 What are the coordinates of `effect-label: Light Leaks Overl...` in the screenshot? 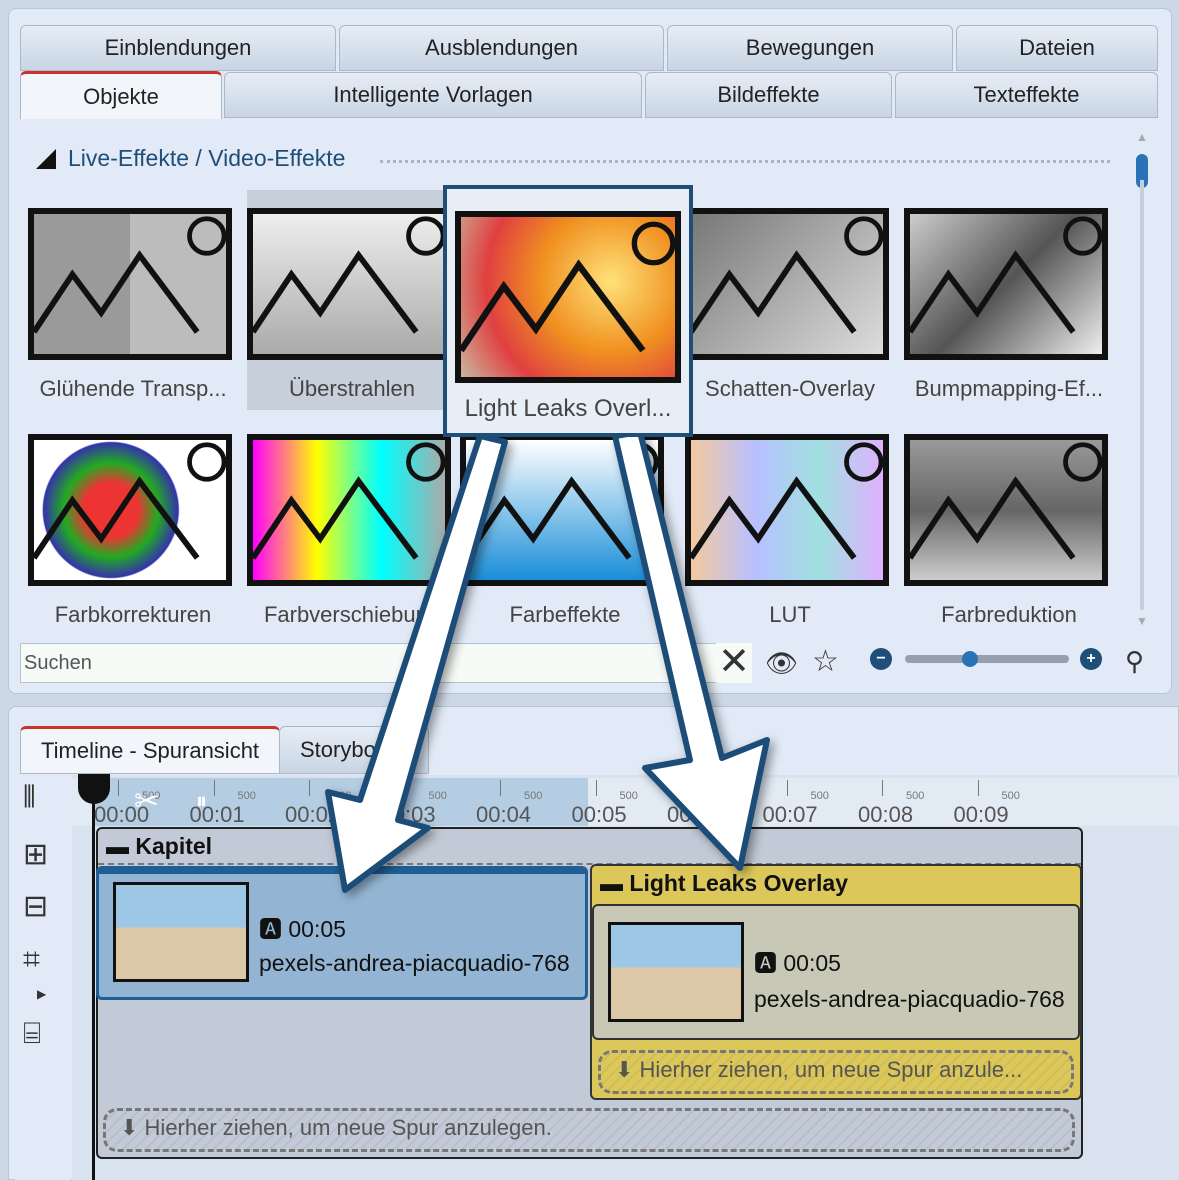 It's located at (568, 408).